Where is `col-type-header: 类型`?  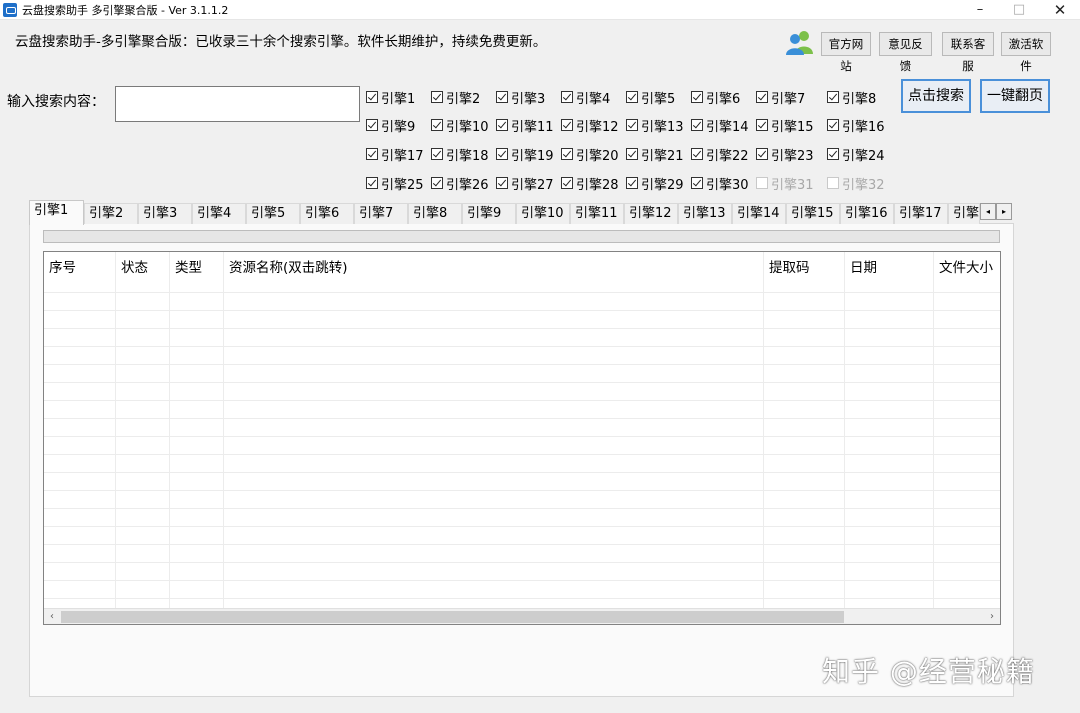 col-type-header: 类型 is located at coordinates (186, 266).